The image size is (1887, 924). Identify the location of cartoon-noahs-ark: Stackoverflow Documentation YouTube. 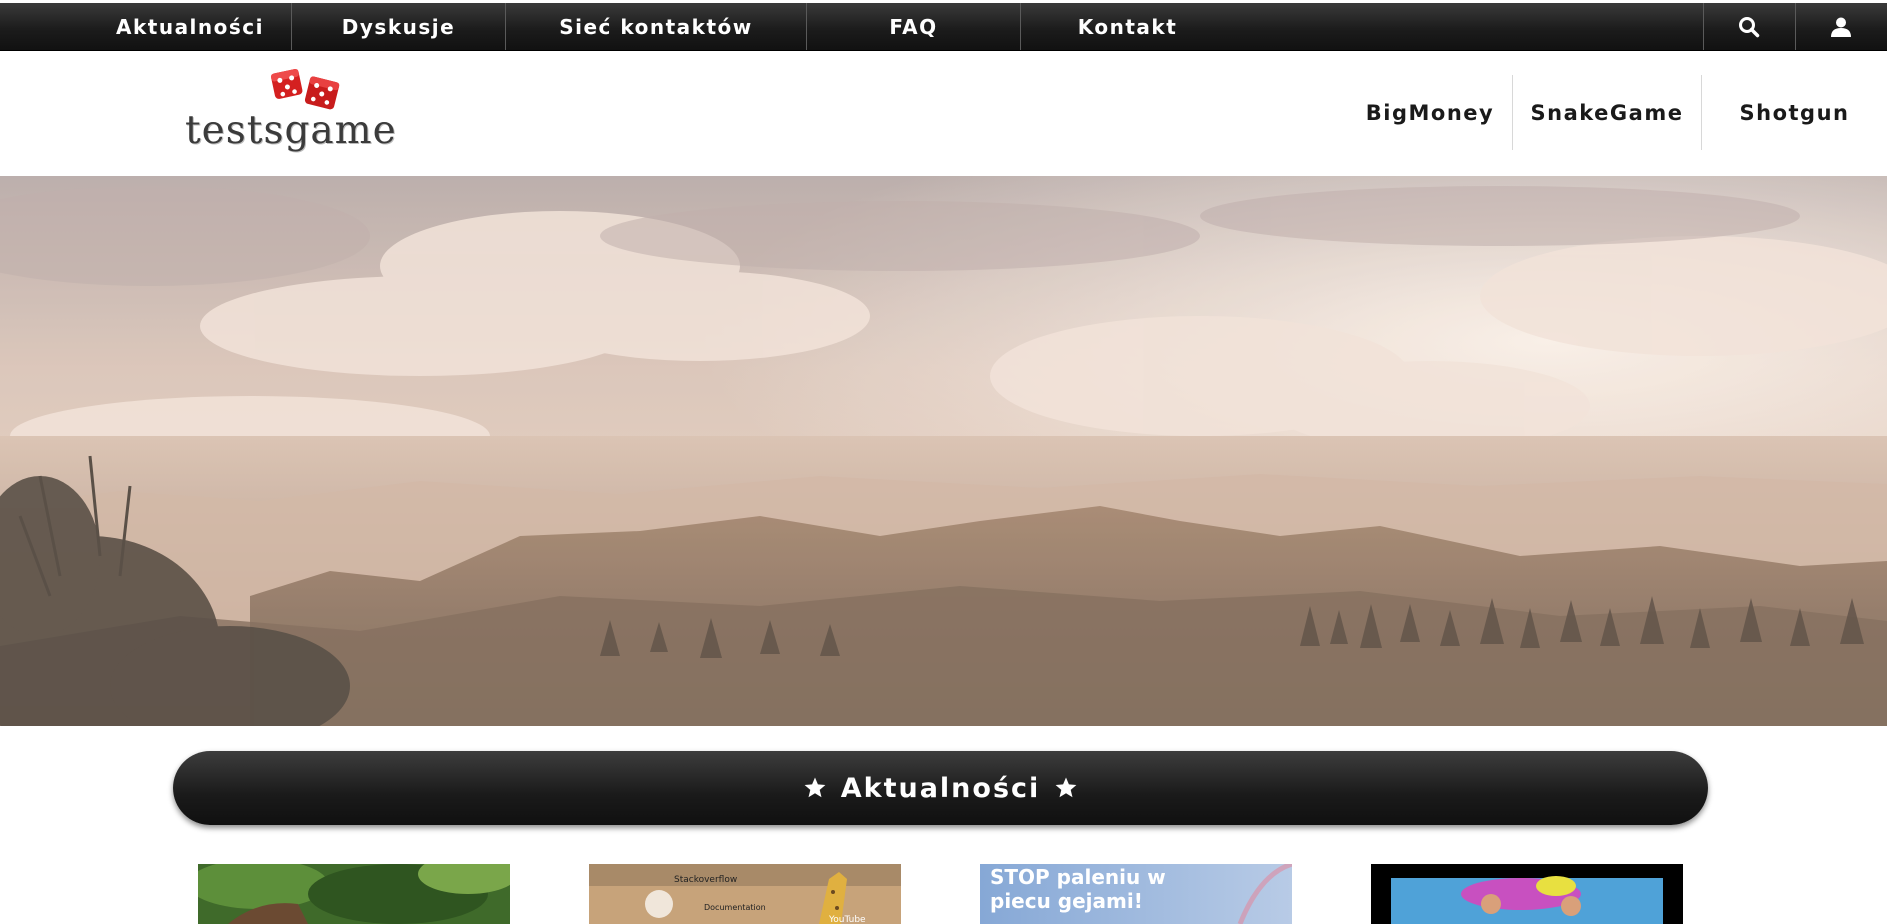
(745, 894).